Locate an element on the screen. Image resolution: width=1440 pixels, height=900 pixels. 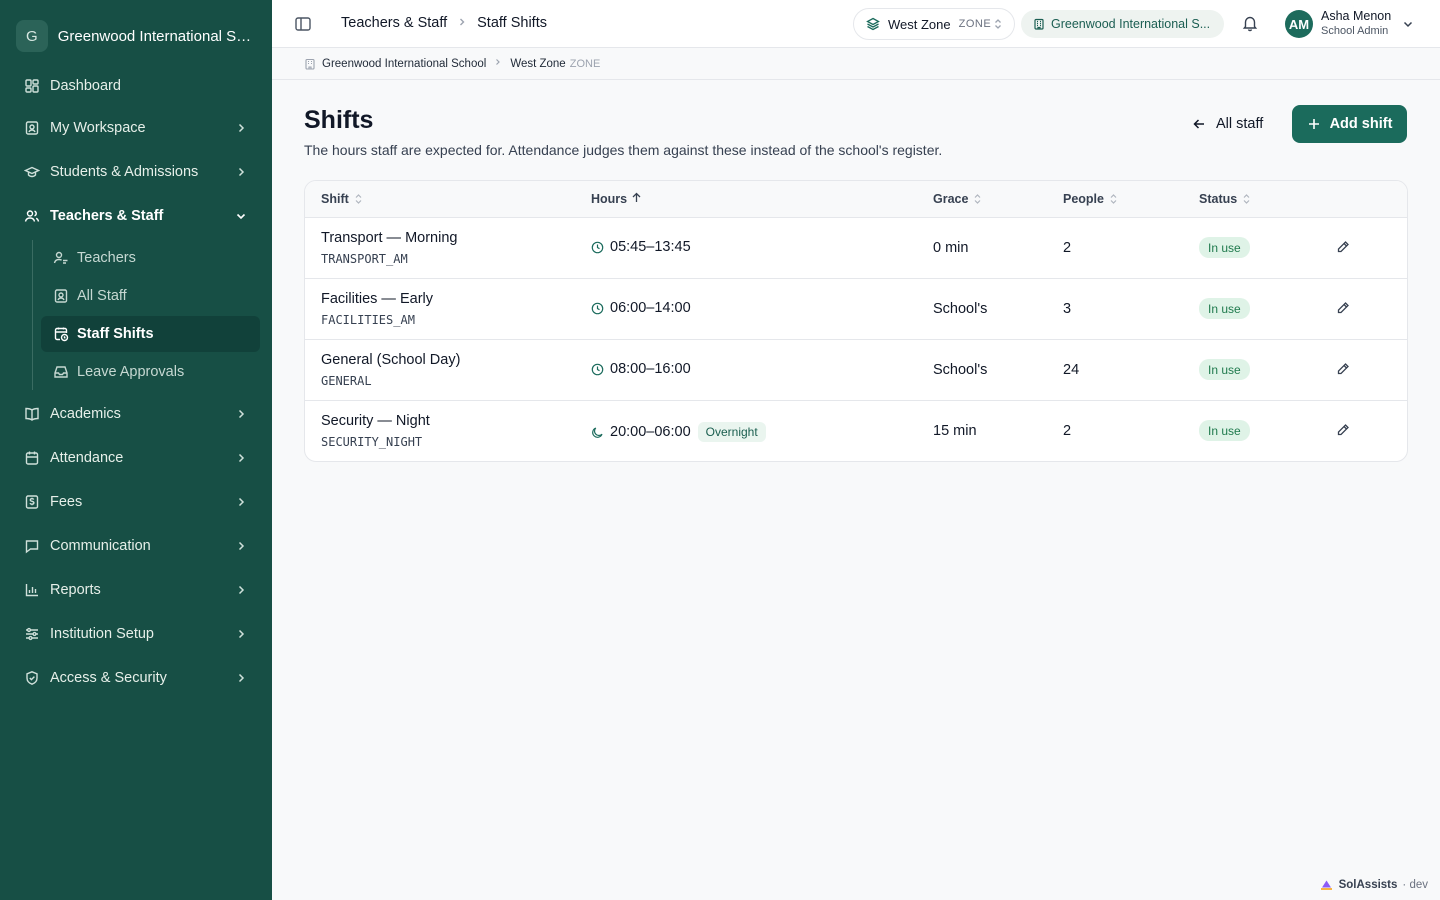
sidebar-item-access-security: Access & Security is located at coordinates (136, 678).